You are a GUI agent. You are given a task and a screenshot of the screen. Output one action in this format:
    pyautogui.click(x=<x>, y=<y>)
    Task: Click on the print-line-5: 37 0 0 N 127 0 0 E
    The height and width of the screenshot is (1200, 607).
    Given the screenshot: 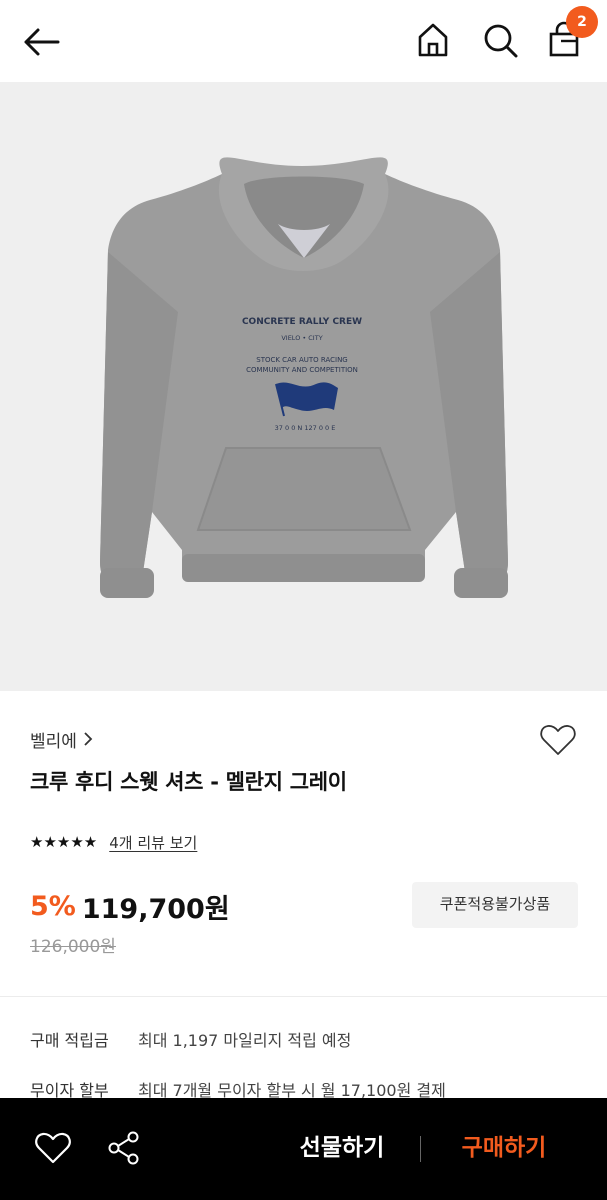 What is the action you would take?
    pyautogui.click(x=305, y=428)
    